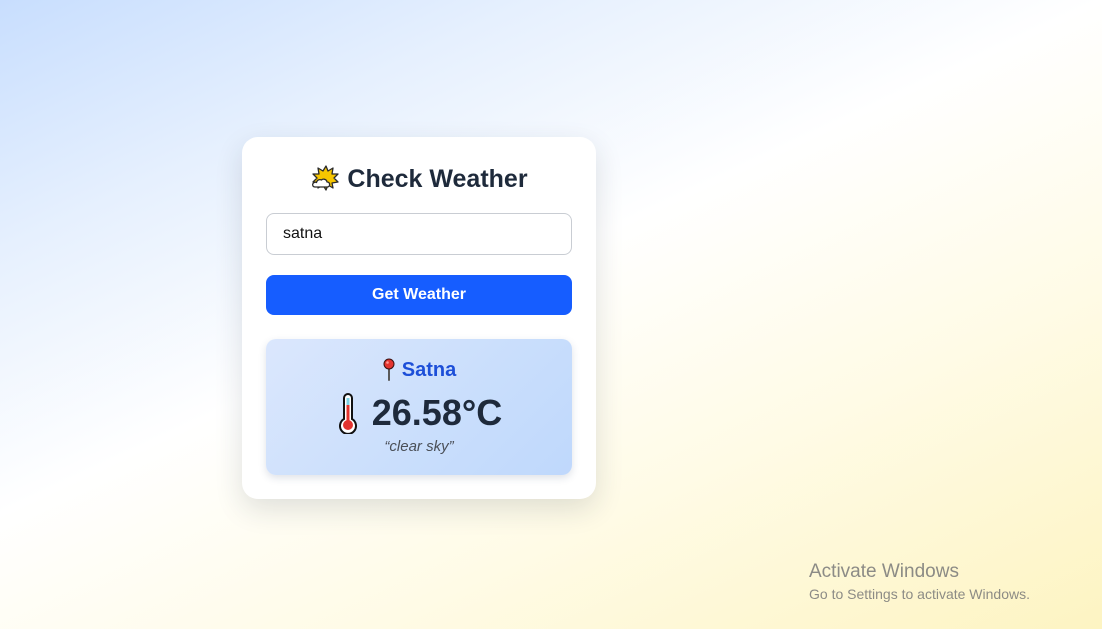 This screenshot has width=1102, height=629. I want to click on get-weather-button: Get Weather, so click(419, 295).